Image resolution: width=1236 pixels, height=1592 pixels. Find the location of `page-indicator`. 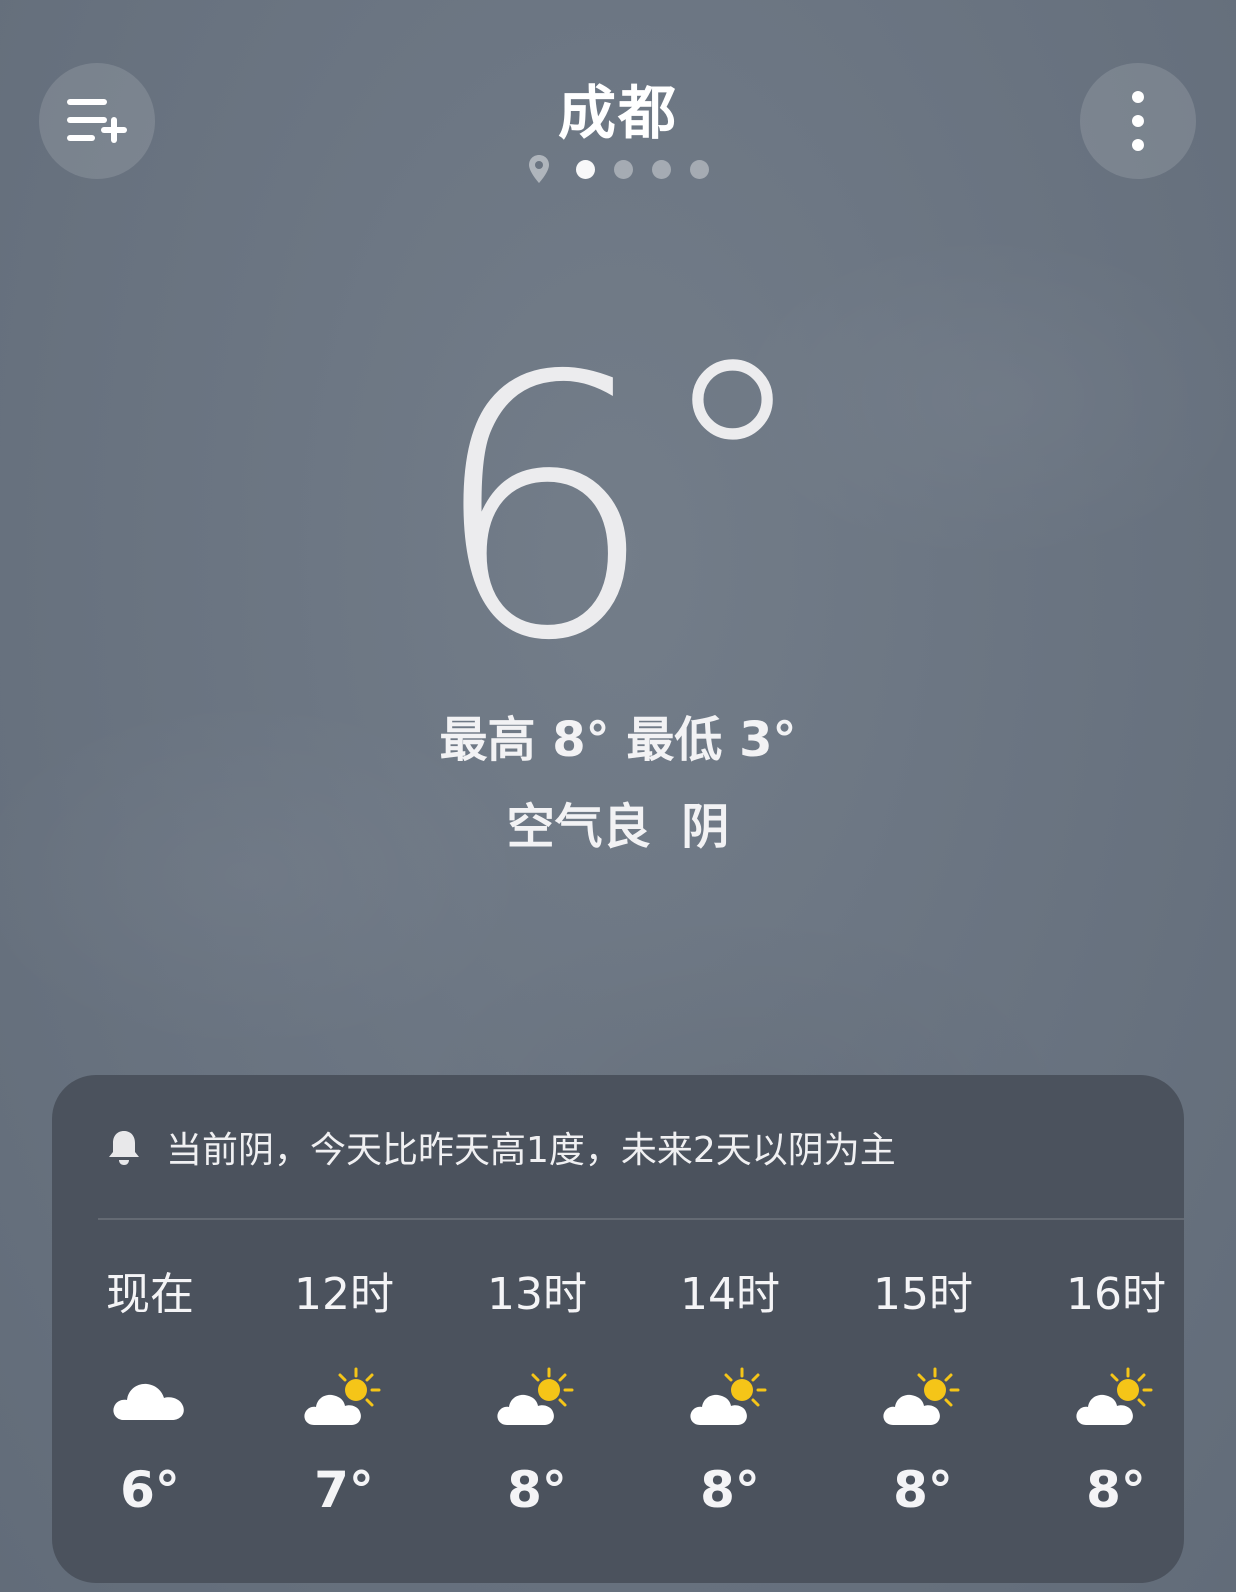

page-indicator is located at coordinates (618, 169).